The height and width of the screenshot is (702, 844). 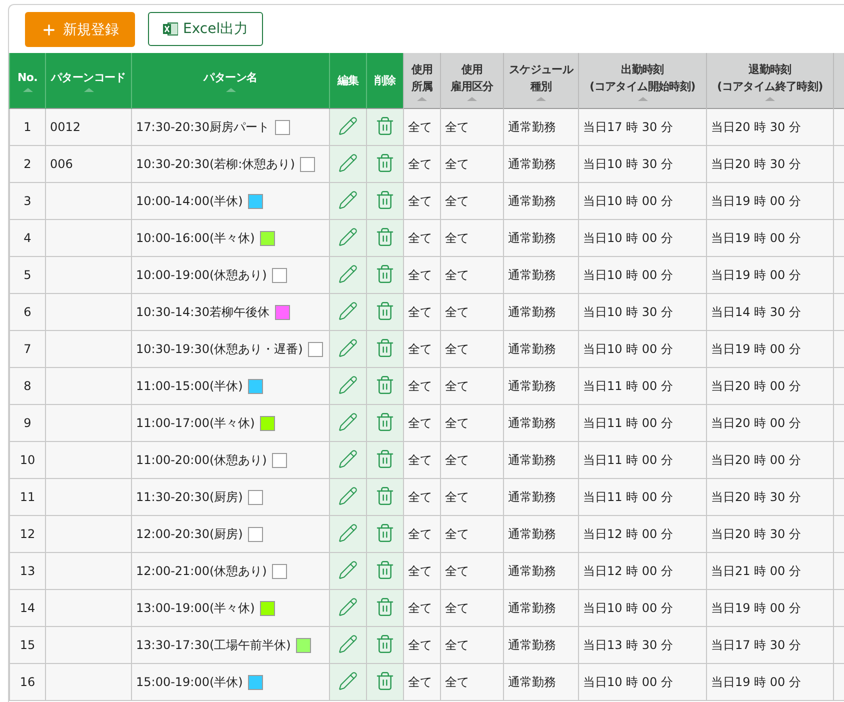 I want to click on table-cell: 9, so click(x=28, y=423).